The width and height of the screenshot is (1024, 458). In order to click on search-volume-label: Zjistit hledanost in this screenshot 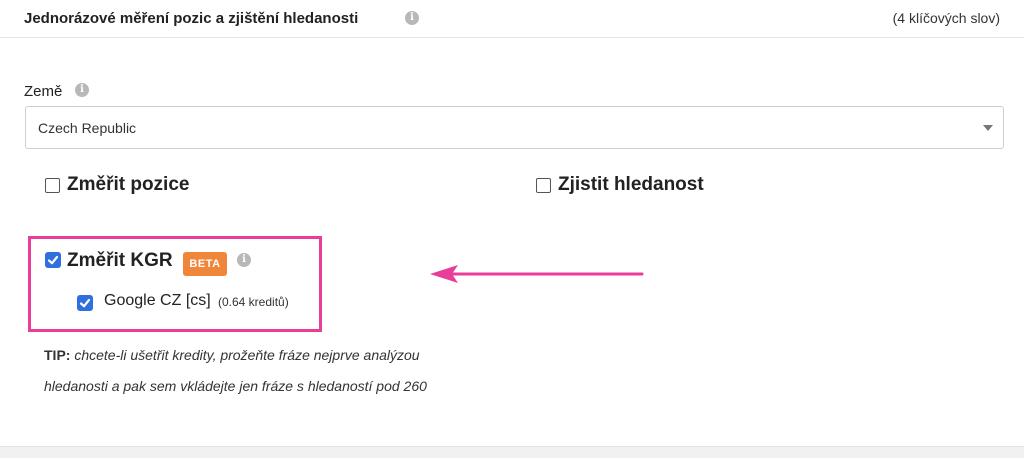, I will do `click(631, 184)`.